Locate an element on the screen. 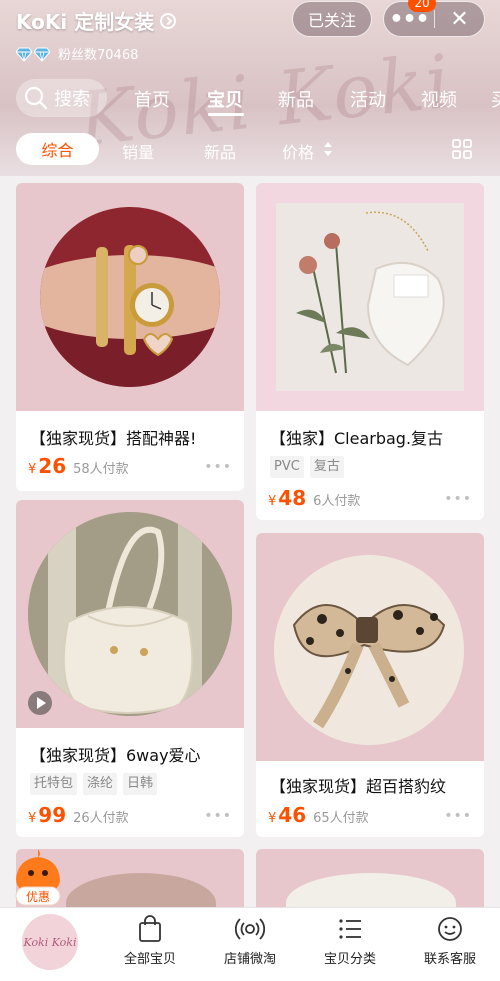 This screenshot has height=981, width=500. product-price: 46 is located at coordinates (292, 815).